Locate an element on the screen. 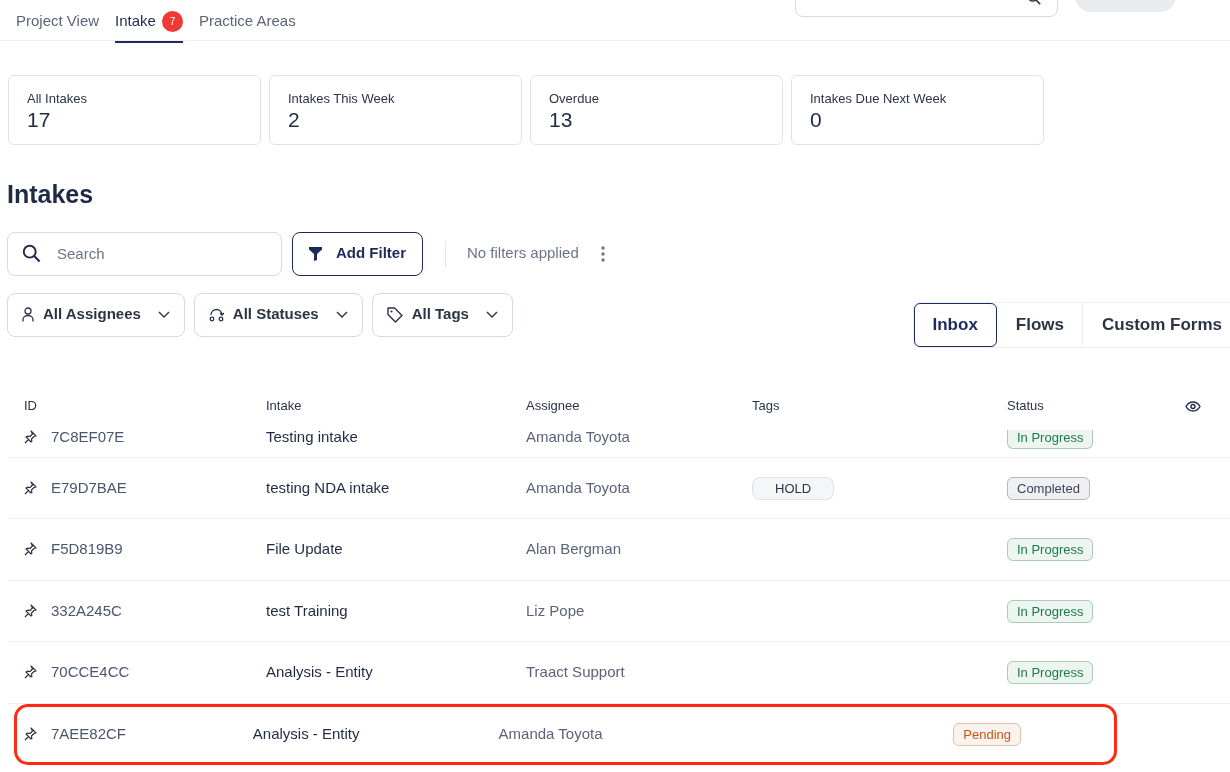  search-field: Search is located at coordinates (144, 253).